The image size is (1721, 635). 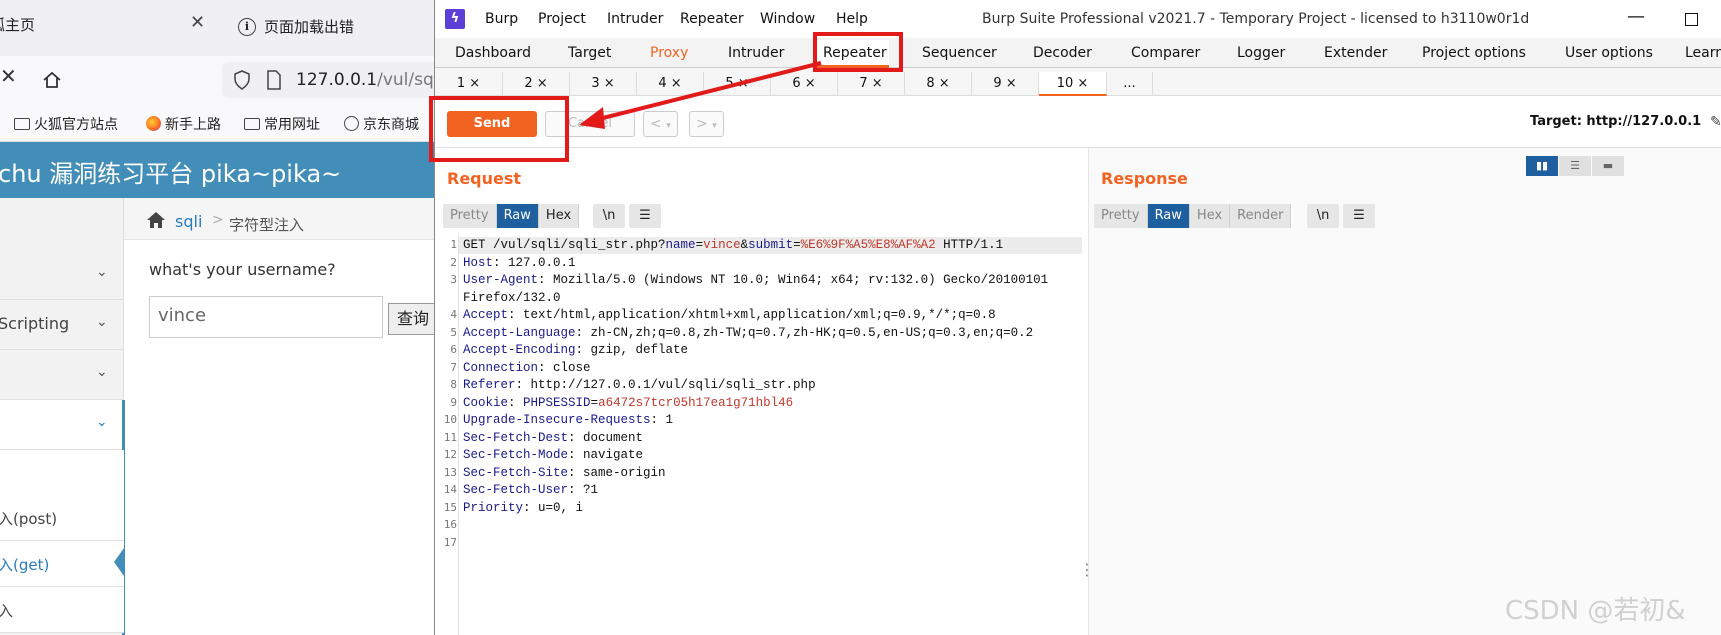 What do you see at coordinates (62, 564) in the screenshot?
I see `sidebar-subitem-get: 入(get)` at bounding box center [62, 564].